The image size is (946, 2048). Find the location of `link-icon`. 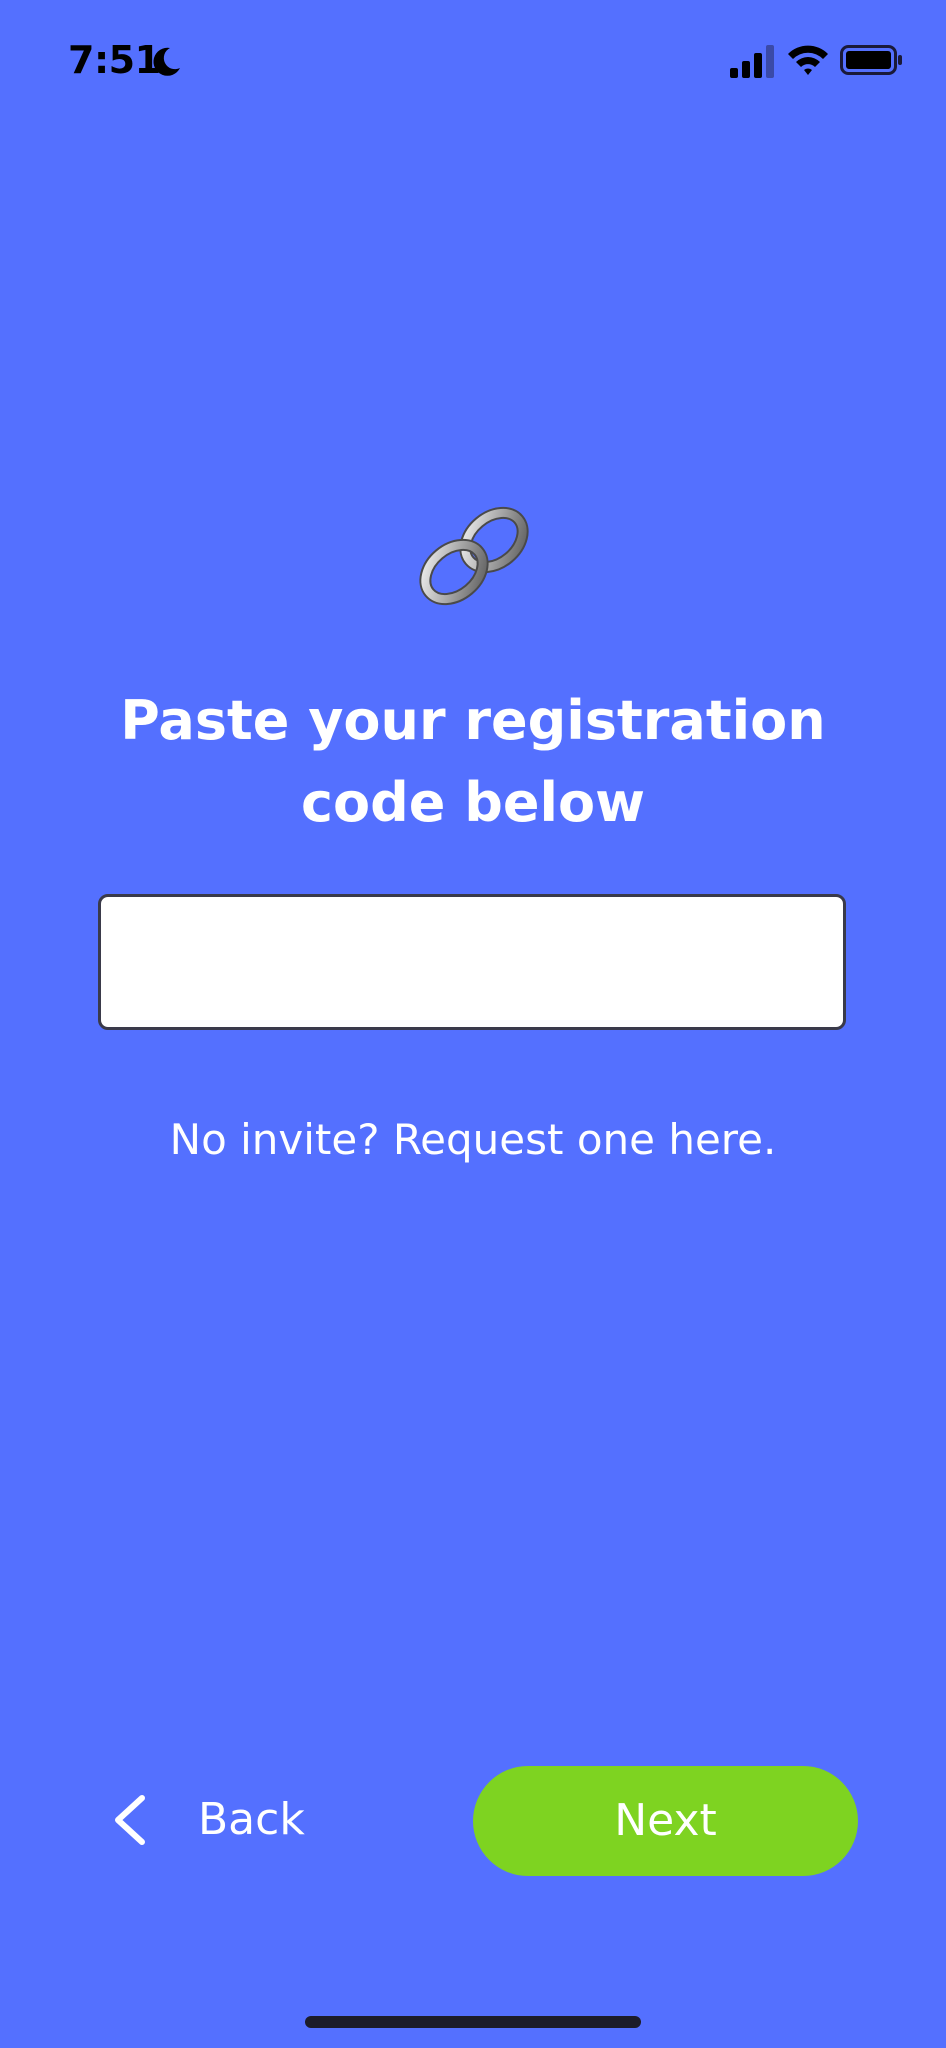

link-icon is located at coordinates (474, 555).